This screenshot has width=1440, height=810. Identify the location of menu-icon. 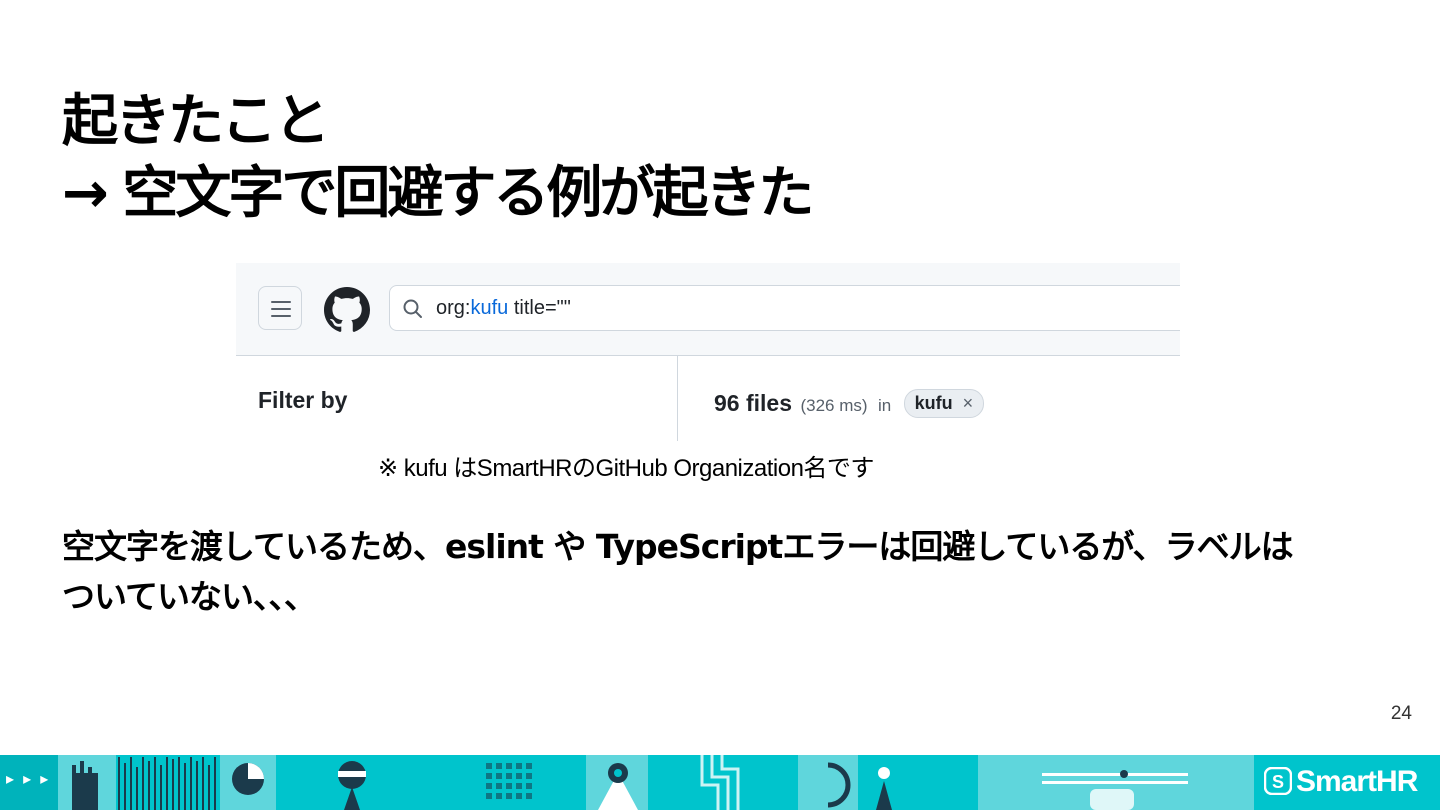
(280, 308).